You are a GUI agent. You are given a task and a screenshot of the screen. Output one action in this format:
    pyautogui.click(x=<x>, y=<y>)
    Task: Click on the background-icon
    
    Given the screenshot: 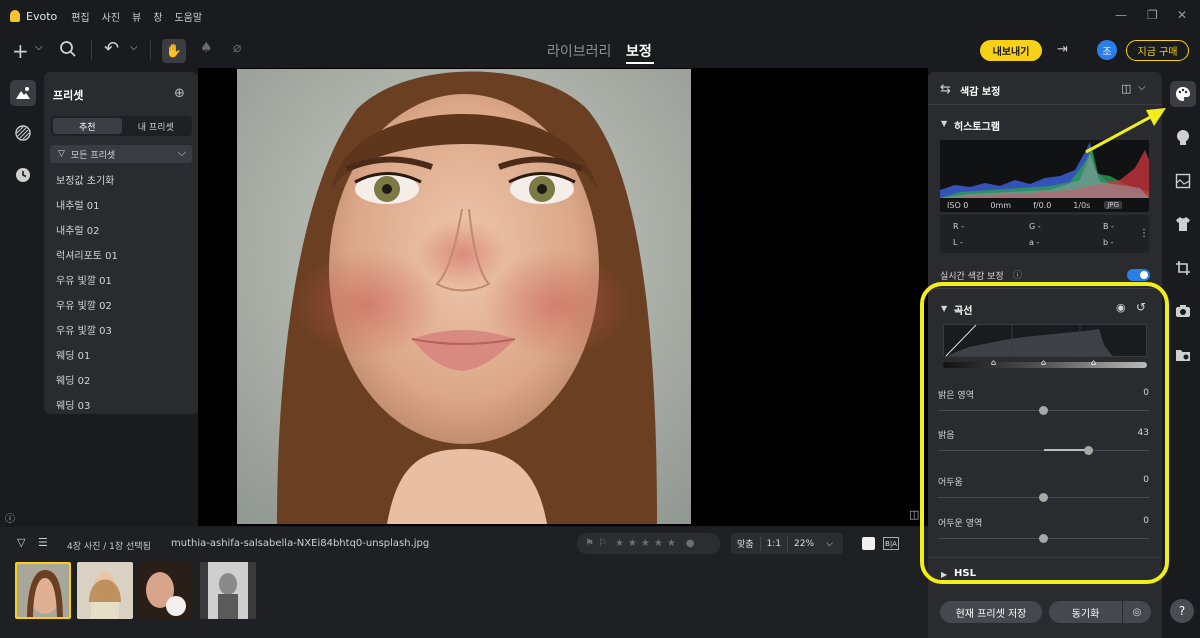 What is the action you would take?
    pyautogui.click(x=1183, y=181)
    